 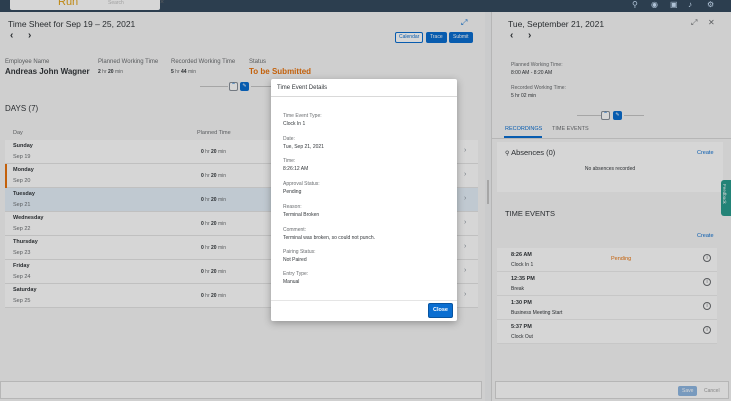 What do you see at coordinates (289, 139) in the screenshot?
I see `field-label-date: Date:` at bounding box center [289, 139].